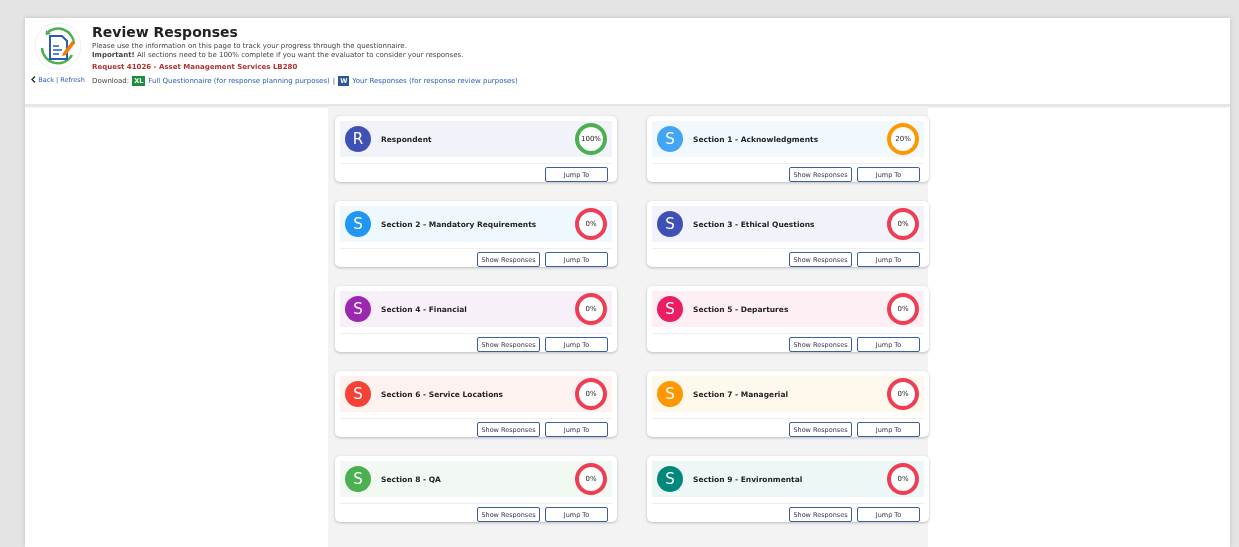  I want to click on section-avatar: R, so click(358, 139).